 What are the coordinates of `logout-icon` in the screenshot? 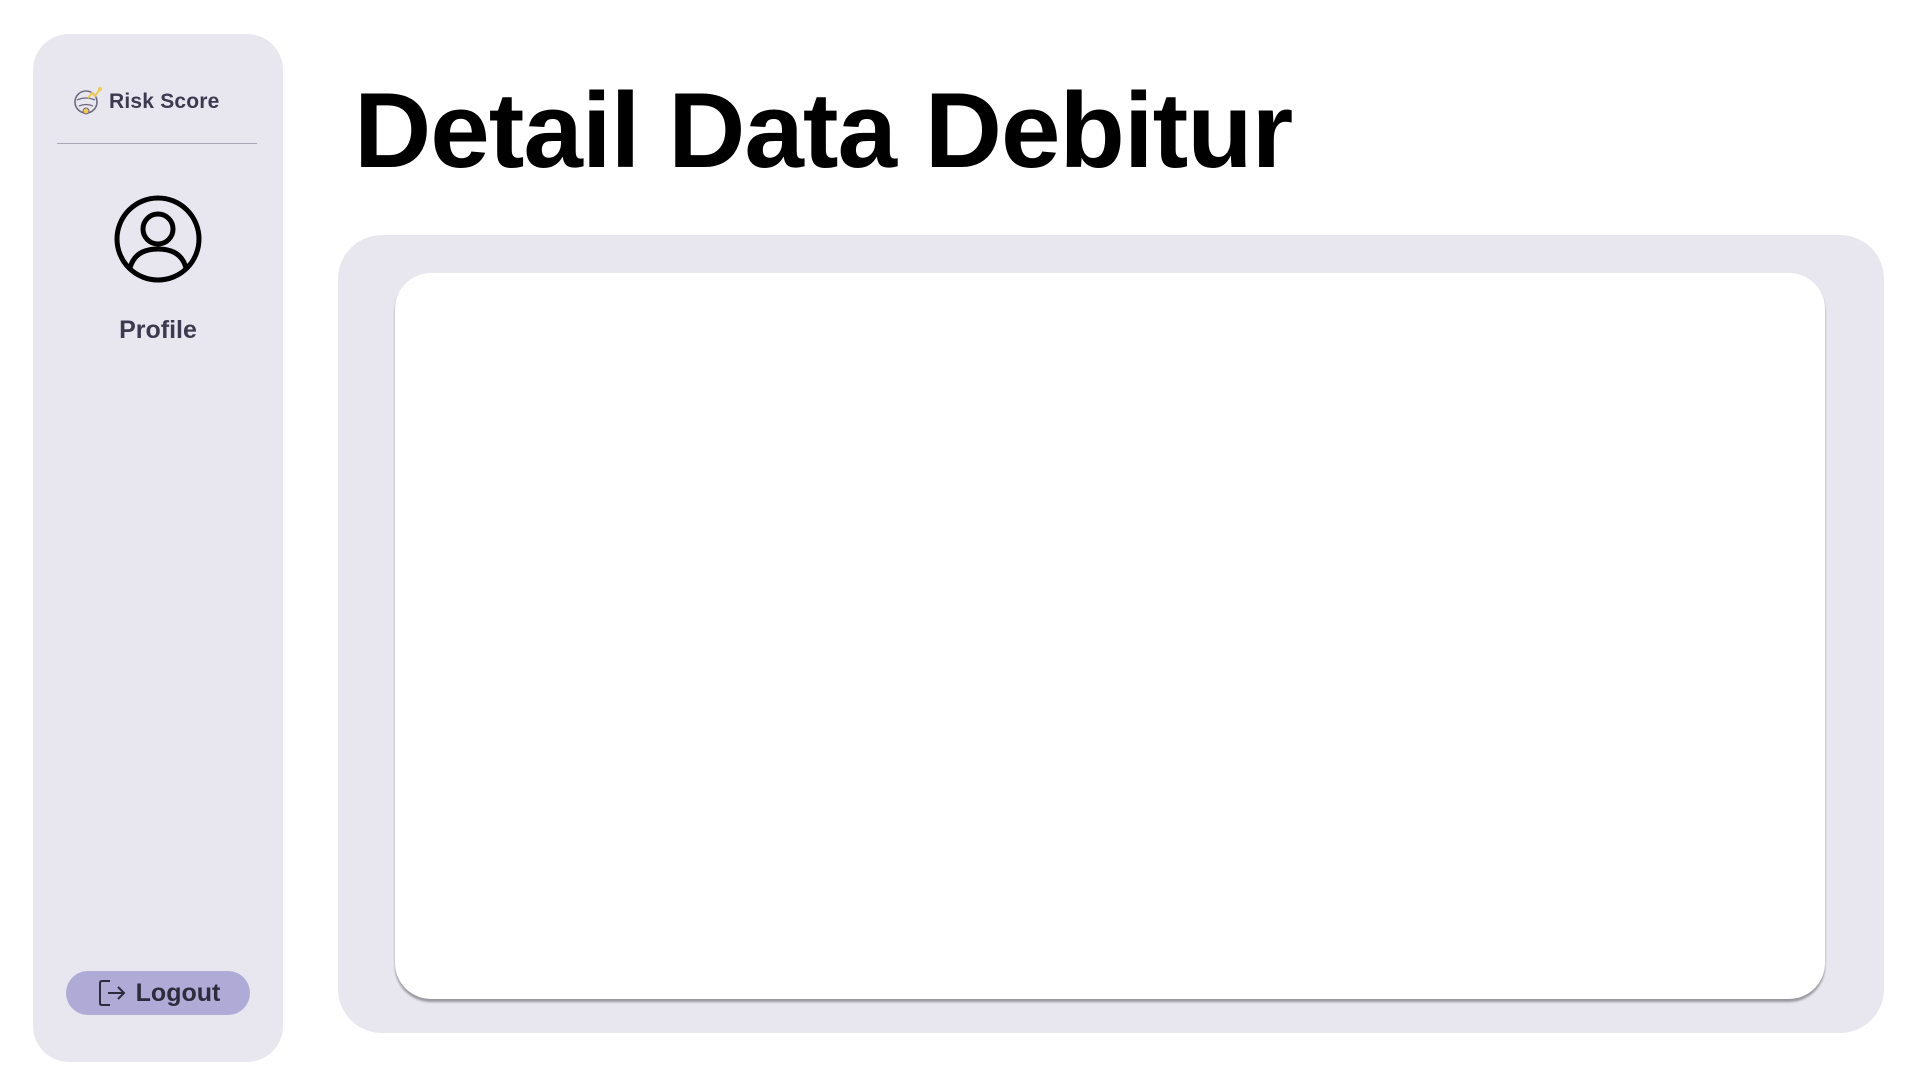 It's located at (112, 993).